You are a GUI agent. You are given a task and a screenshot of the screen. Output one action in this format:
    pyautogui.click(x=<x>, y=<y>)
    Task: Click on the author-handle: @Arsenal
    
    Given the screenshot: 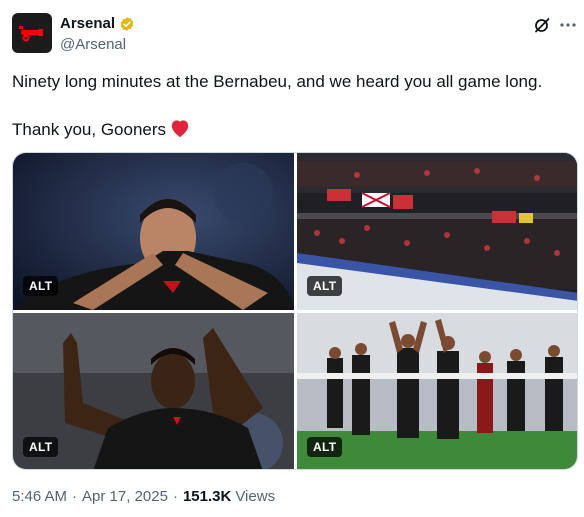 What is the action you would take?
    pyautogui.click(x=93, y=44)
    